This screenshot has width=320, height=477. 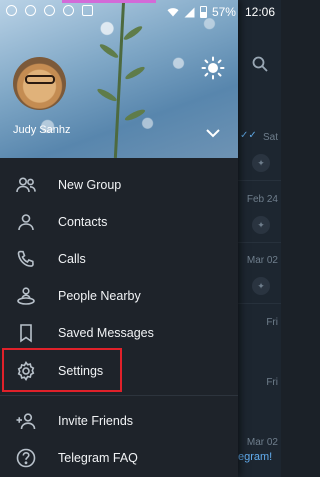 What do you see at coordinates (255, 457) in the screenshot?
I see `chat-preview-link: egram!` at bounding box center [255, 457].